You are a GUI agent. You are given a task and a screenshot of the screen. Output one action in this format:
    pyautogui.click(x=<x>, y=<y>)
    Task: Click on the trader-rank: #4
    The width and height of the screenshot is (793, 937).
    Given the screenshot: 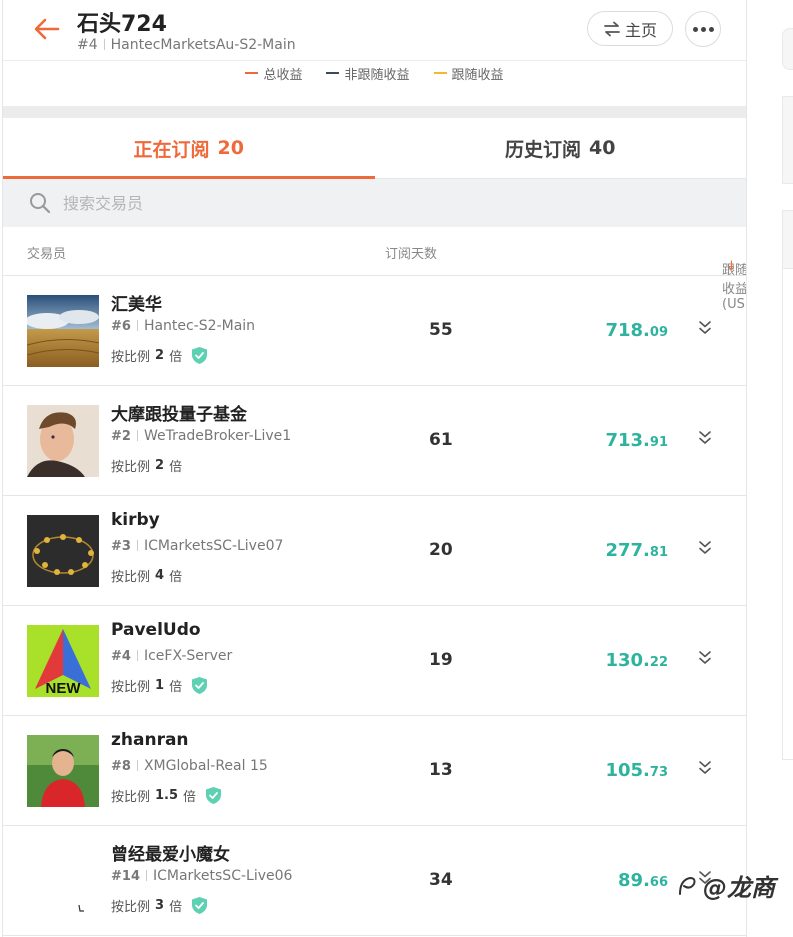 What is the action you would take?
    pyautogui.click(x=121, y=656)
    